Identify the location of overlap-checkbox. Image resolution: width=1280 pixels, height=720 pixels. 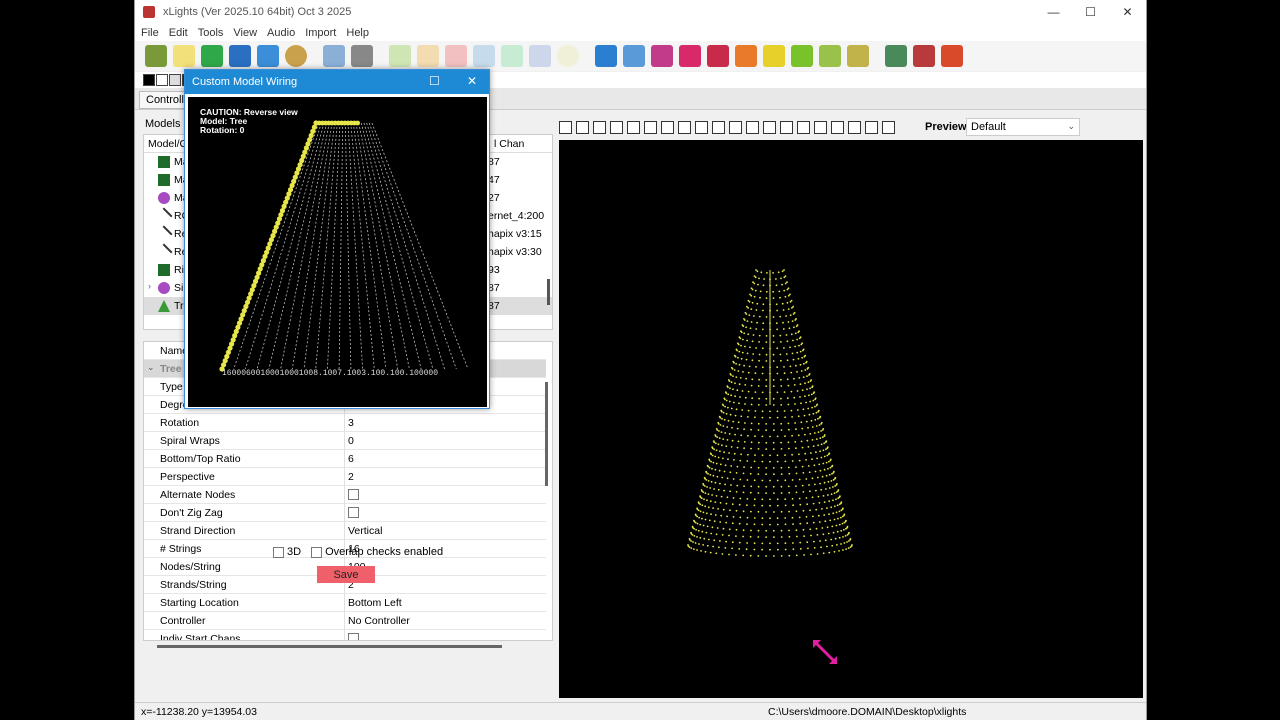
(317, 552).